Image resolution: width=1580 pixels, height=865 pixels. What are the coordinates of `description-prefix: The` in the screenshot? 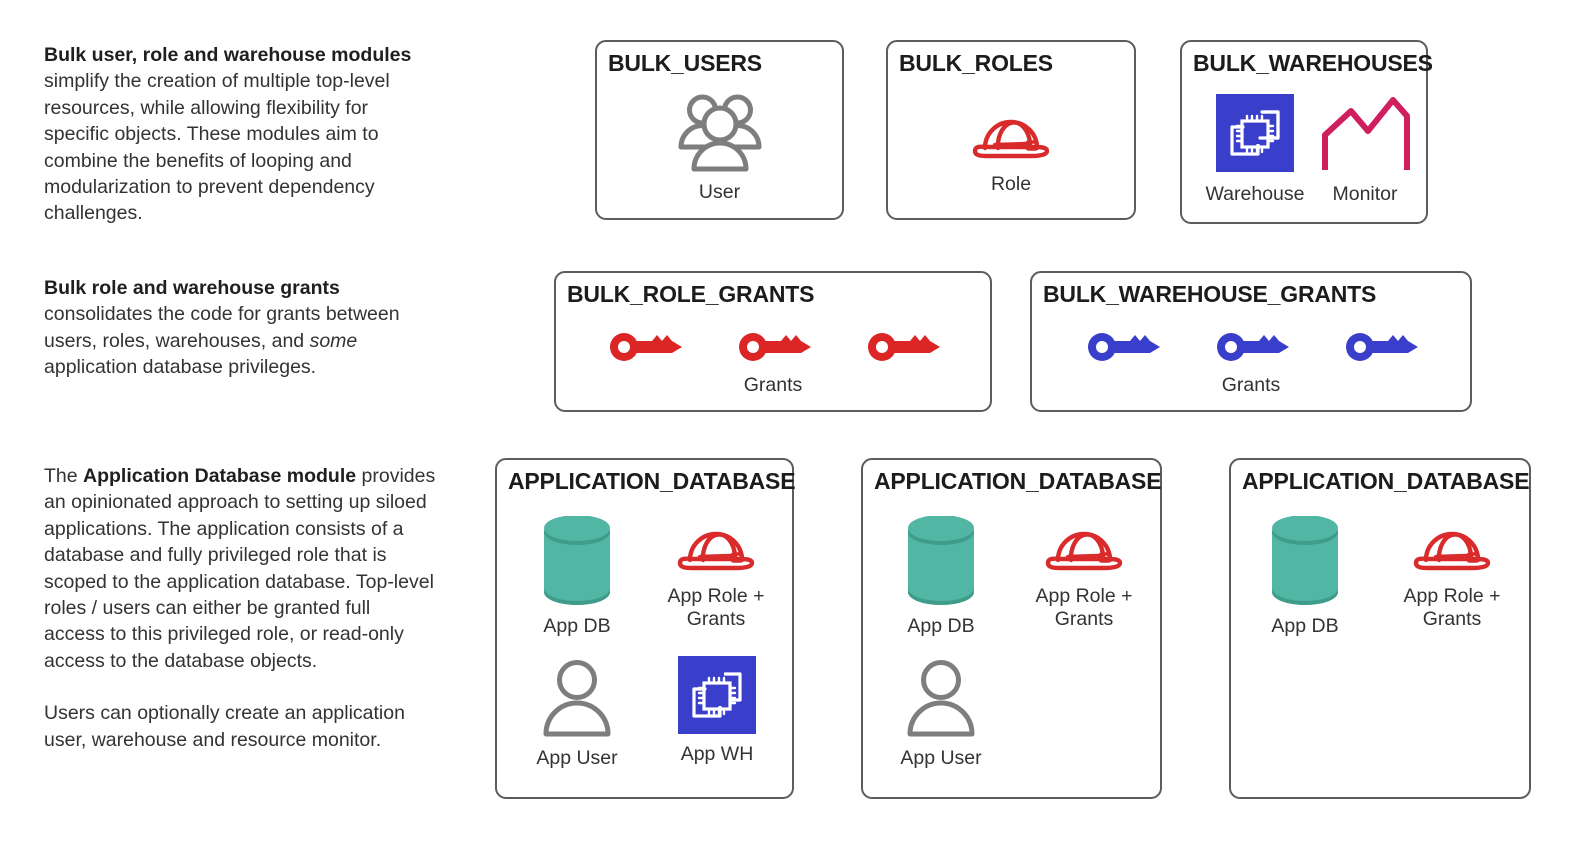 It's located at (64, 476).